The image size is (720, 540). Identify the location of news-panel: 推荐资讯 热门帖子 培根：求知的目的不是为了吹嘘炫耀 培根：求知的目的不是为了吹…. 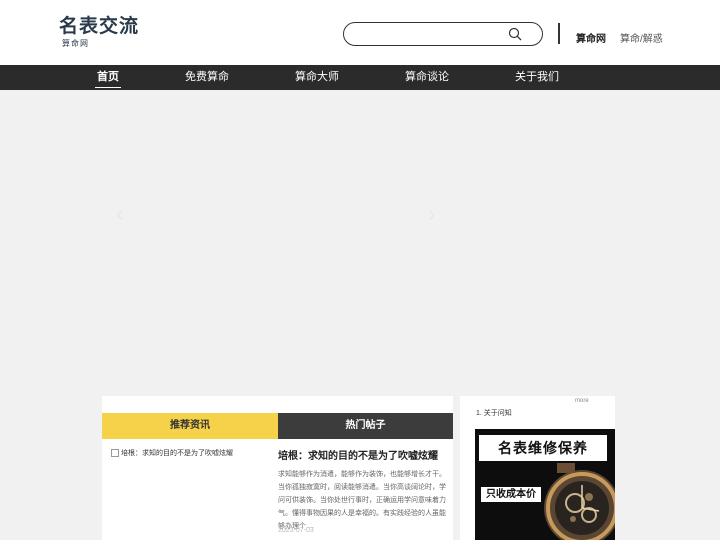
(277, 468).